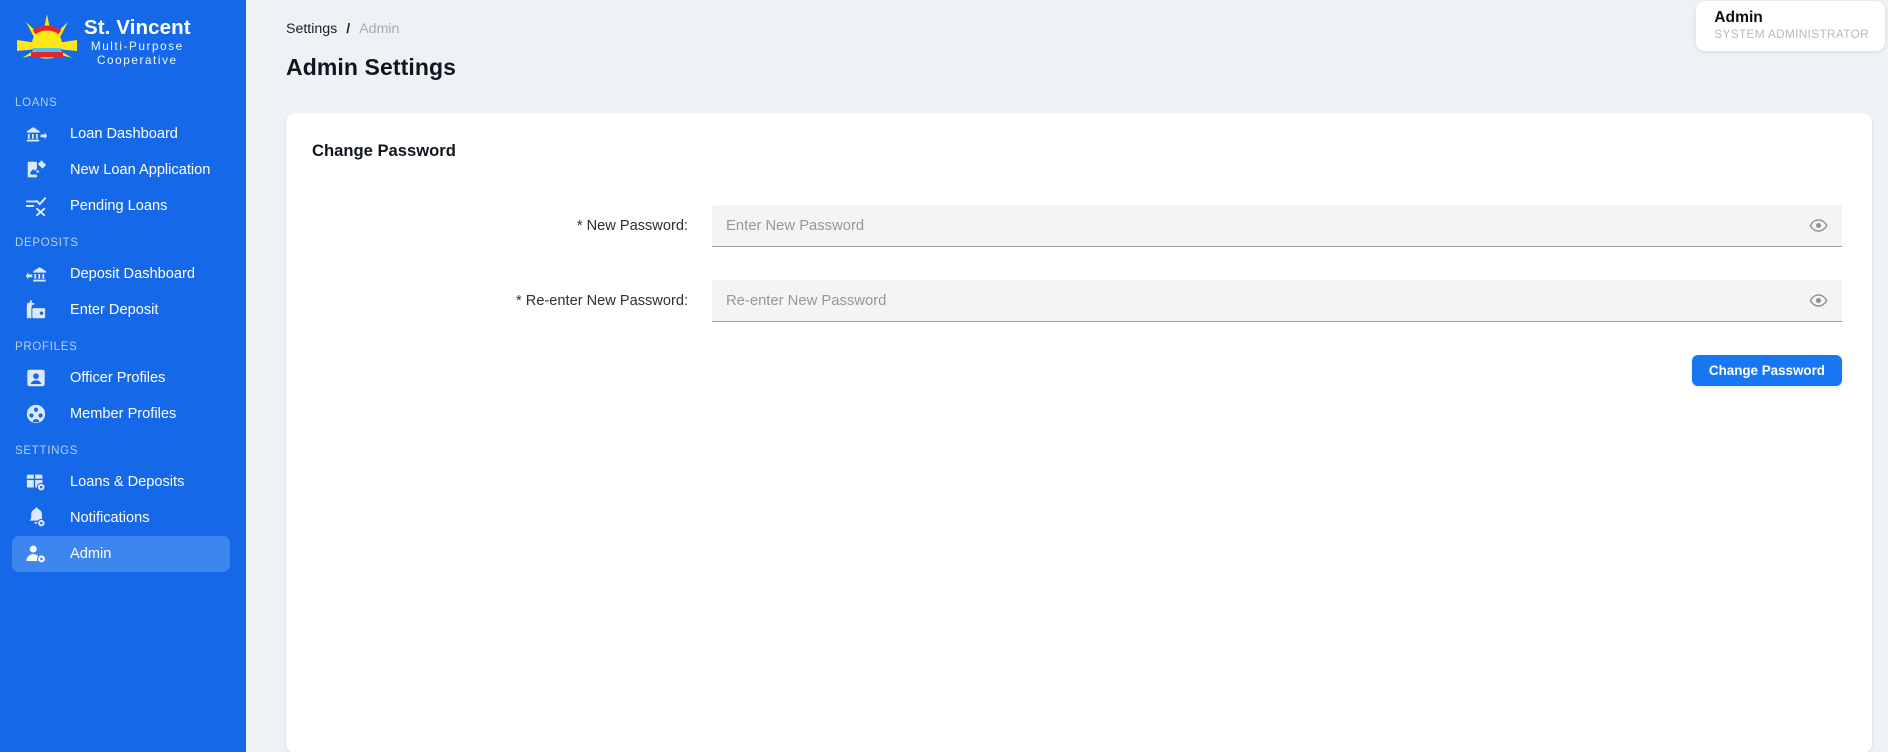 The height and width of the screenshot is (752, 1888). I want to click on brand-header: St. Vincent Multi-Purpose Cooperative, so click(123, 37).